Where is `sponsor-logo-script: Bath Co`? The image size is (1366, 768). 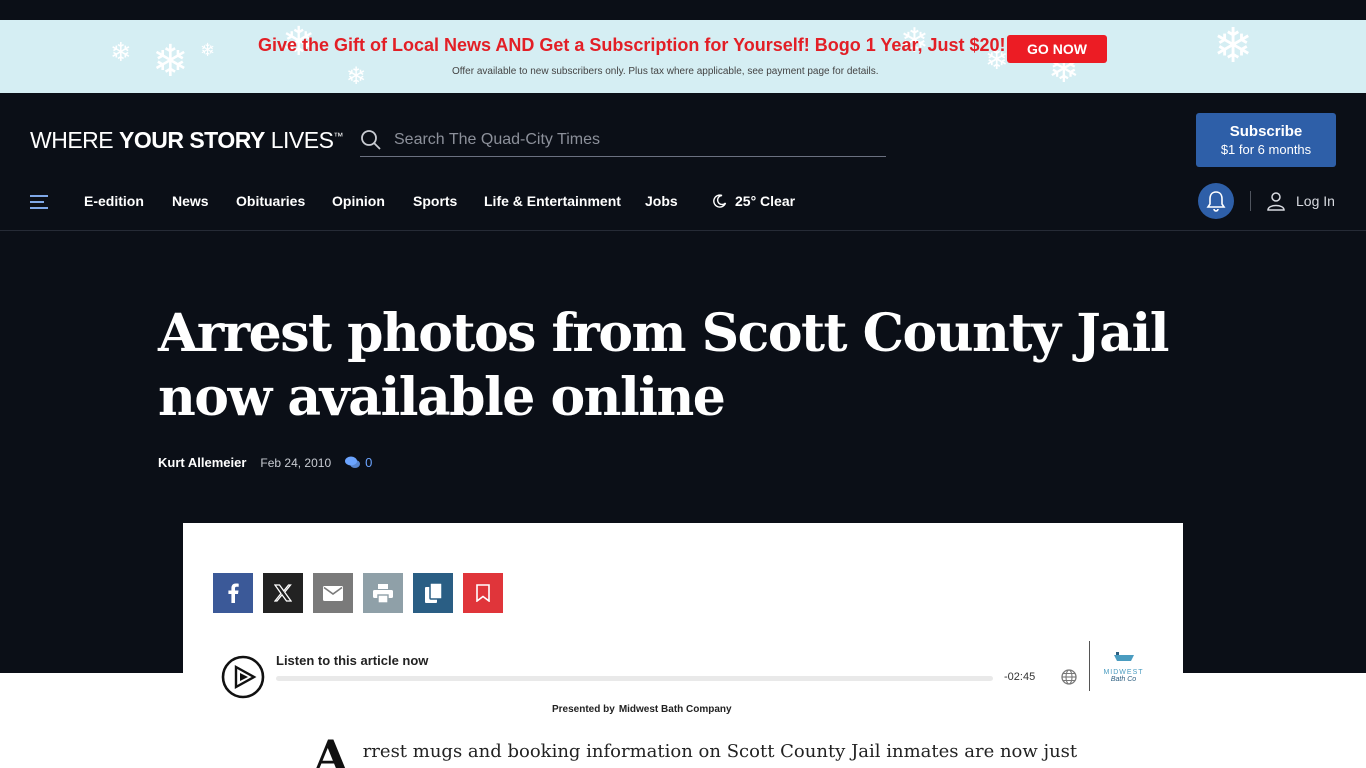
sponsor-logo-script: Bath Co is located at coordinates (1123, 679).